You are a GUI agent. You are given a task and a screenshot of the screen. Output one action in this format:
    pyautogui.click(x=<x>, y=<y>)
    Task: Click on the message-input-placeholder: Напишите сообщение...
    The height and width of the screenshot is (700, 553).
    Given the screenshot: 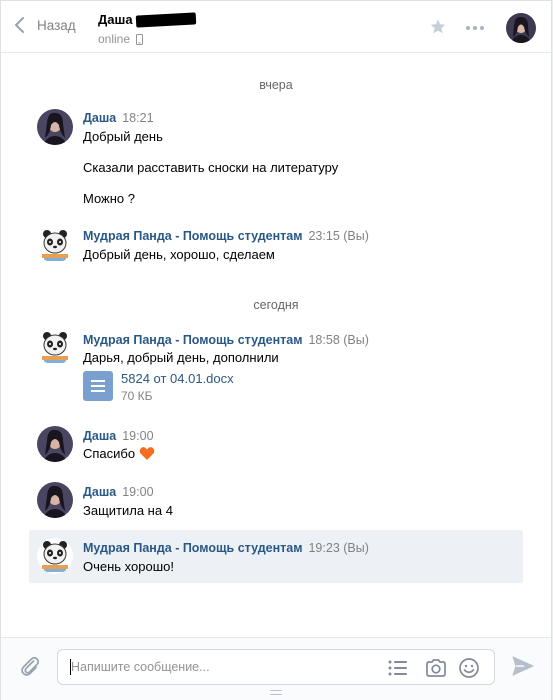 What is the action you would take?
    pyautogui.click(x=140, y=667)
    